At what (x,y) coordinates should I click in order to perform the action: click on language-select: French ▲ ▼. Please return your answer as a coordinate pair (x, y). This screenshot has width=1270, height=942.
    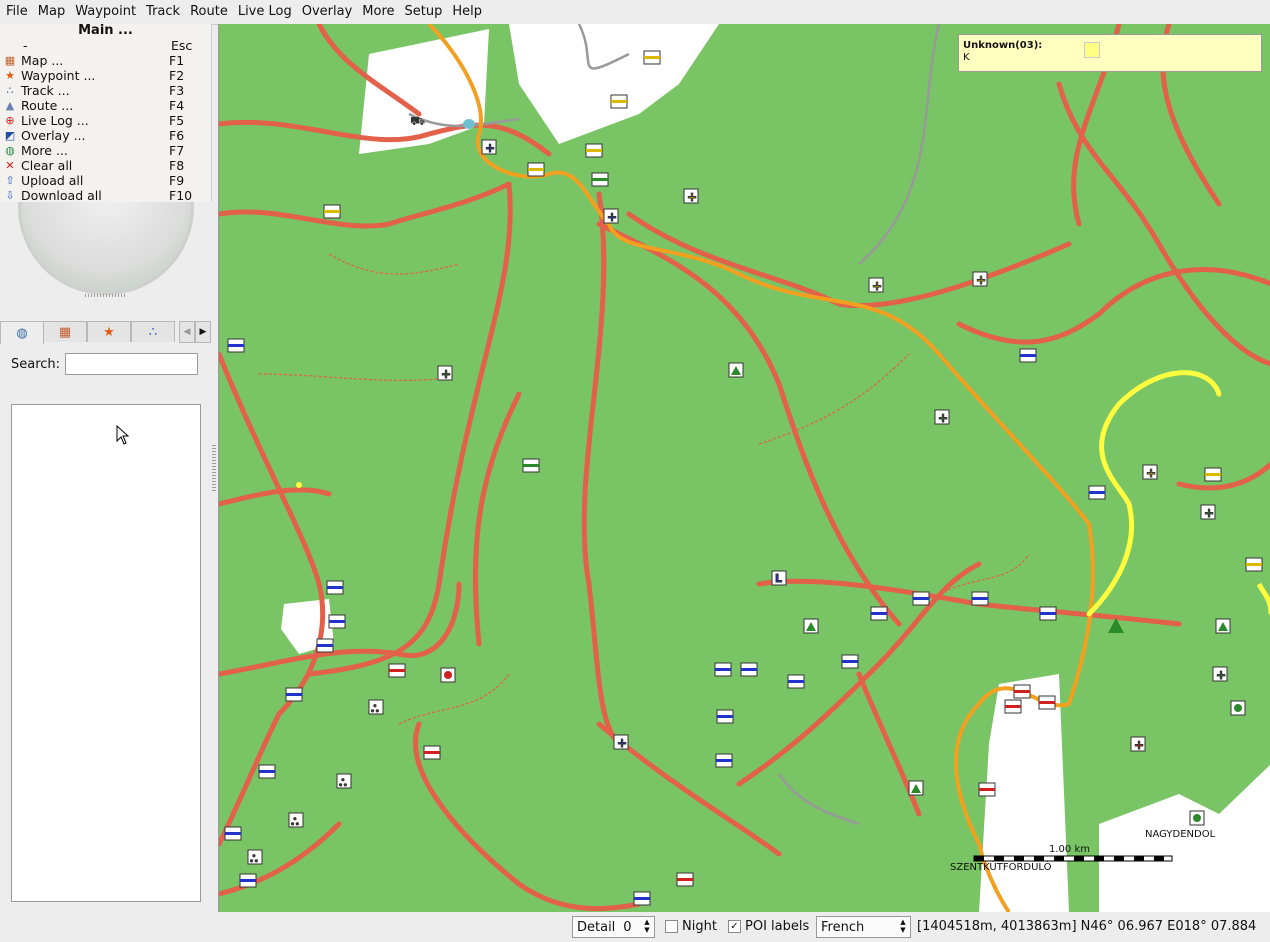
    Looking at the image, I should click on (863, 927).